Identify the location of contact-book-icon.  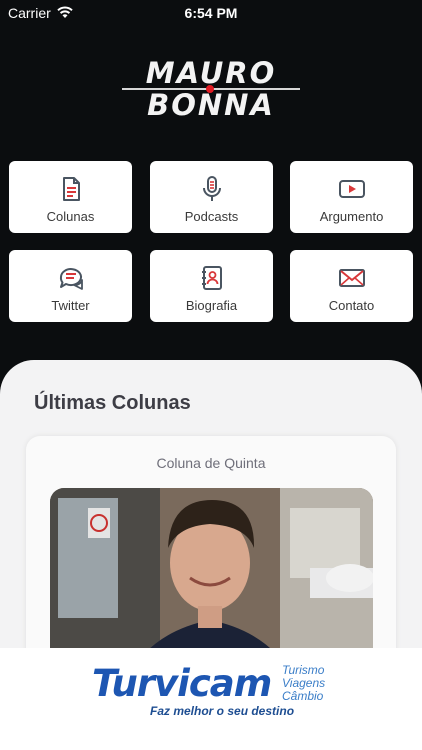
(211, 278).